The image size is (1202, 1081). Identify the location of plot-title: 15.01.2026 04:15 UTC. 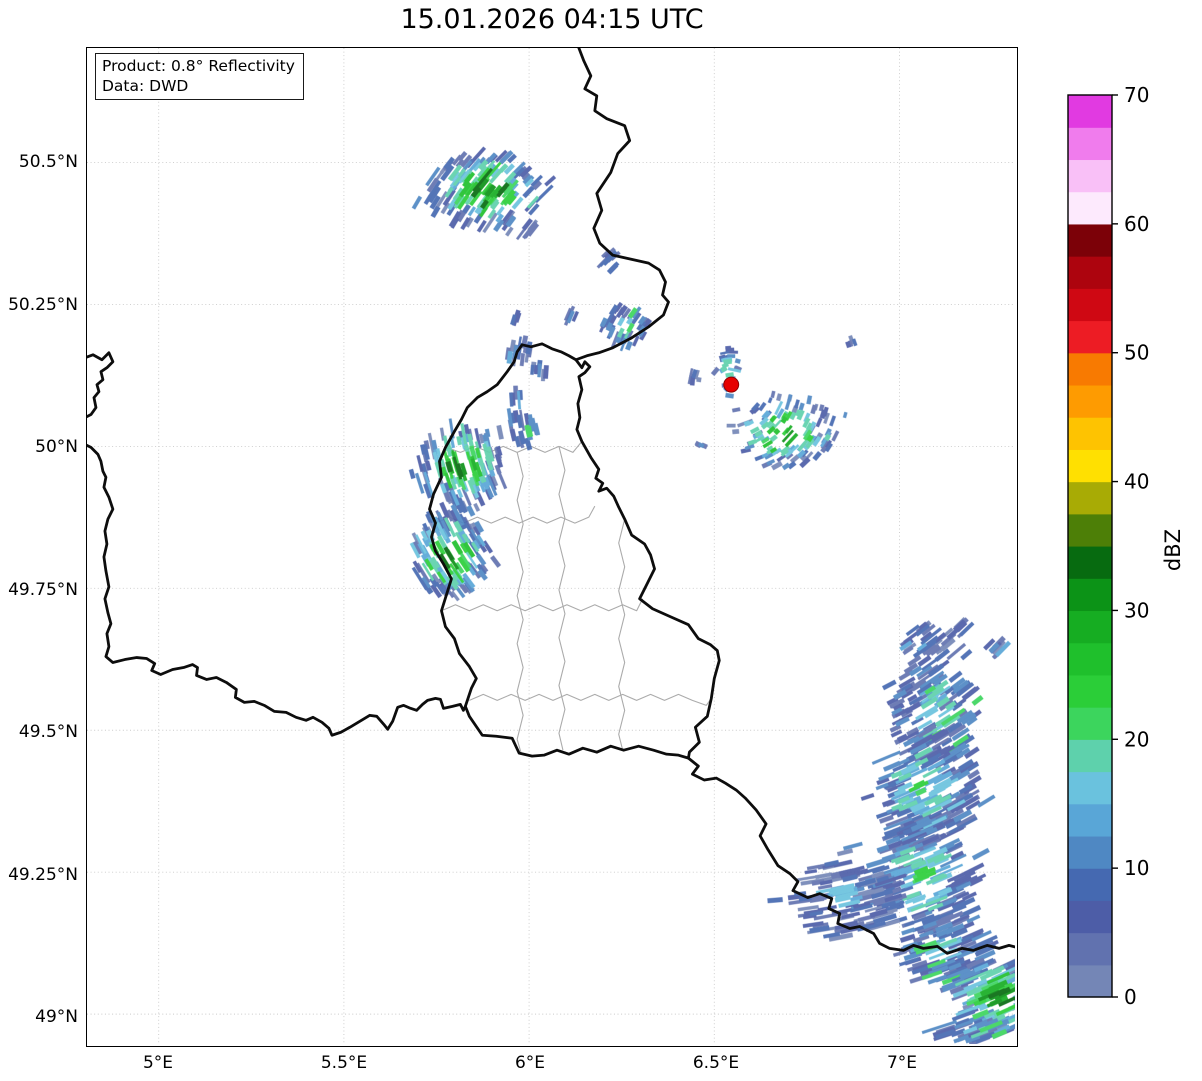
(552, 19).